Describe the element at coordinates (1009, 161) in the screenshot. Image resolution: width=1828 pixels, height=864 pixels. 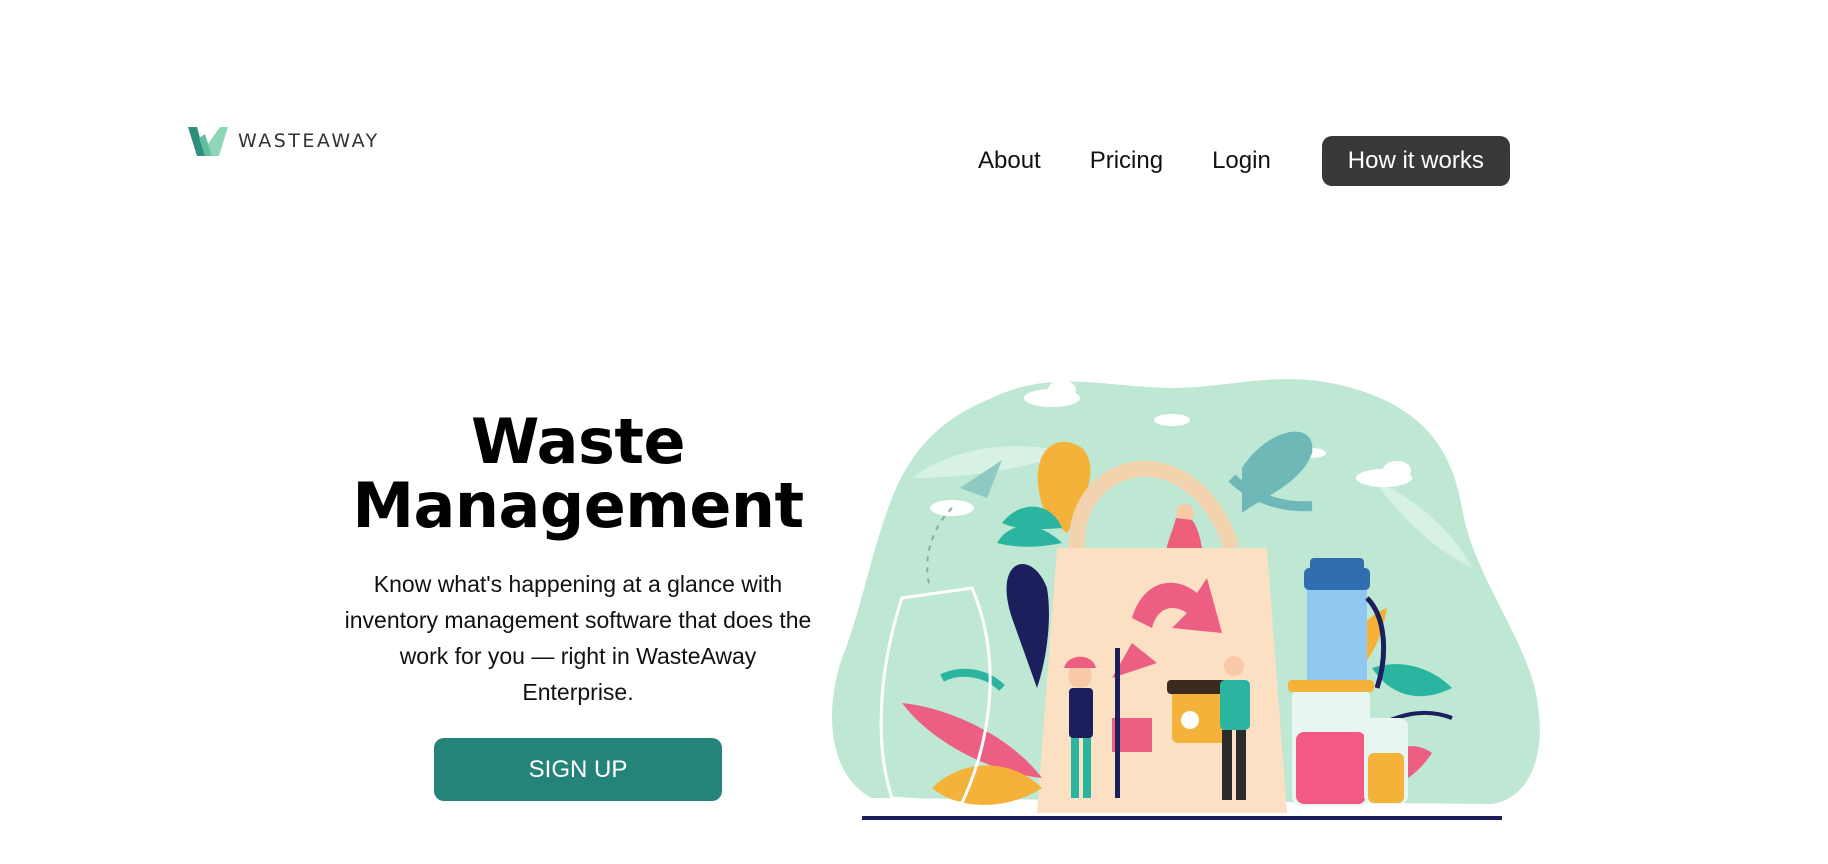
I see `nav-about: About` at that location.